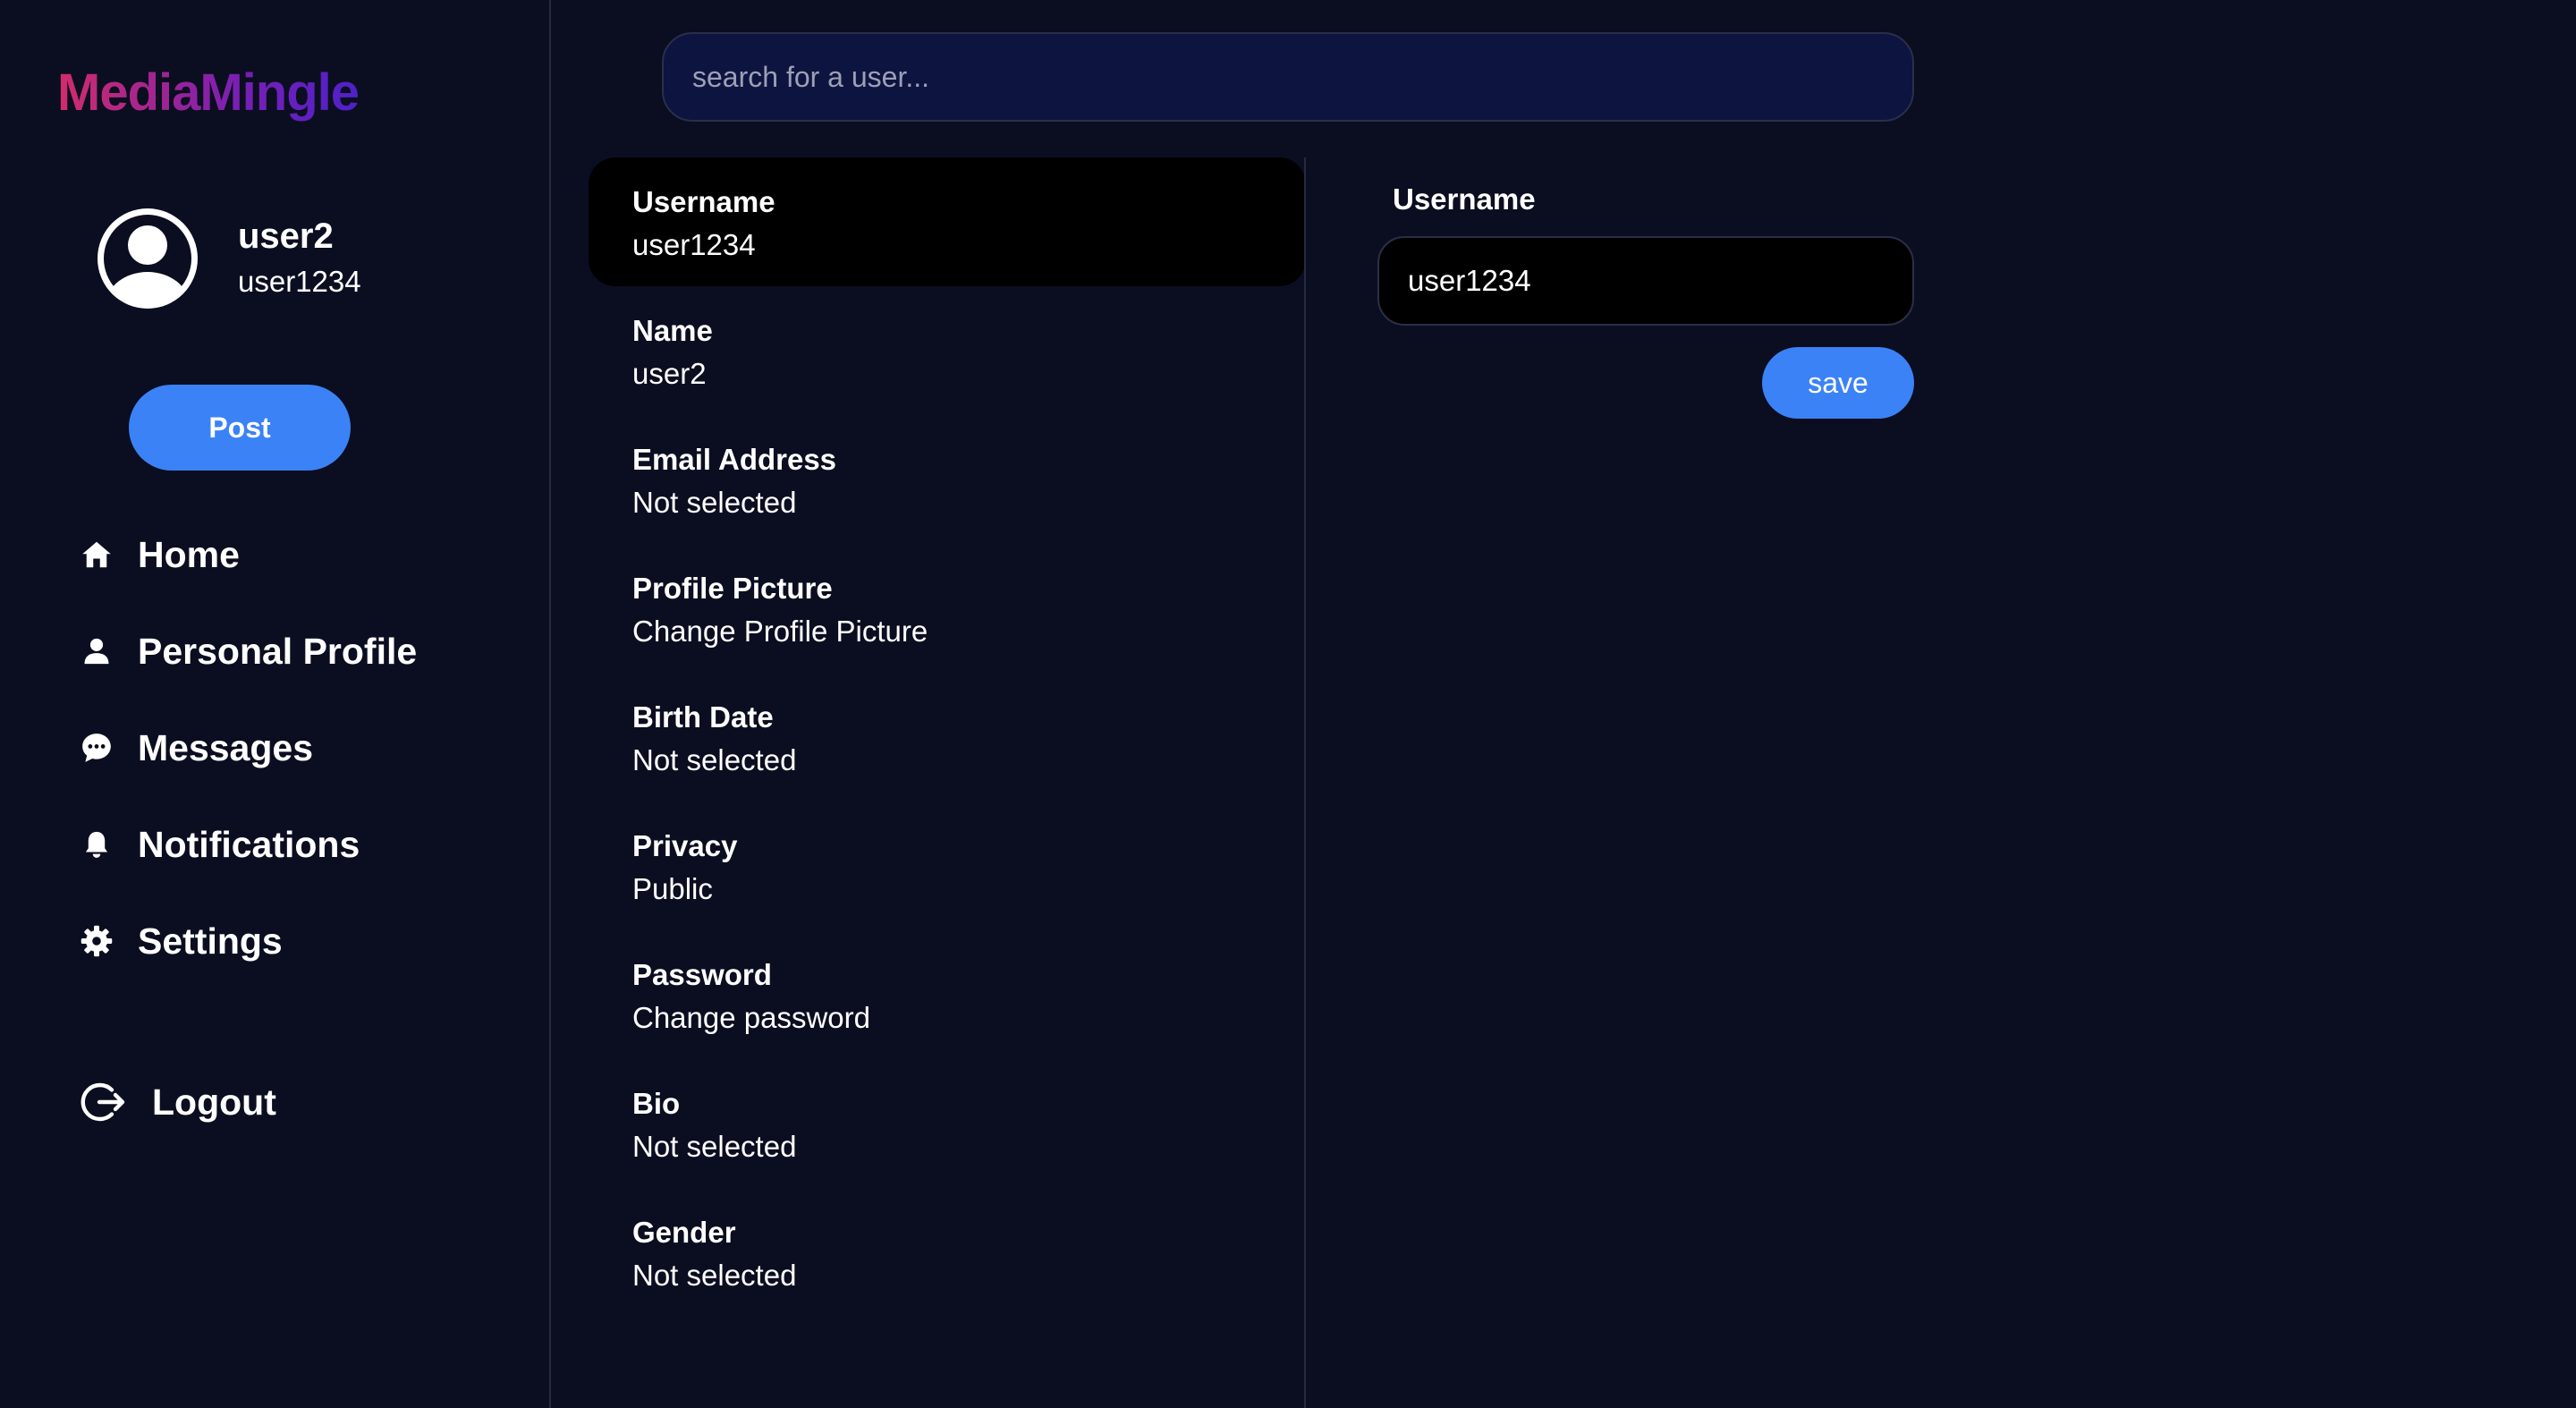 The height and width of the screenshot is (1408, 2576). Describe the element at coordinates (1288, 77) in the screenshot. I see `search-input` at that location.